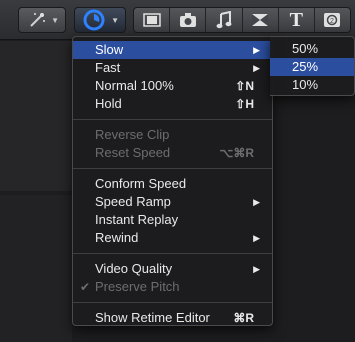  I want to click on svg-text: 2, so click(332, 21).